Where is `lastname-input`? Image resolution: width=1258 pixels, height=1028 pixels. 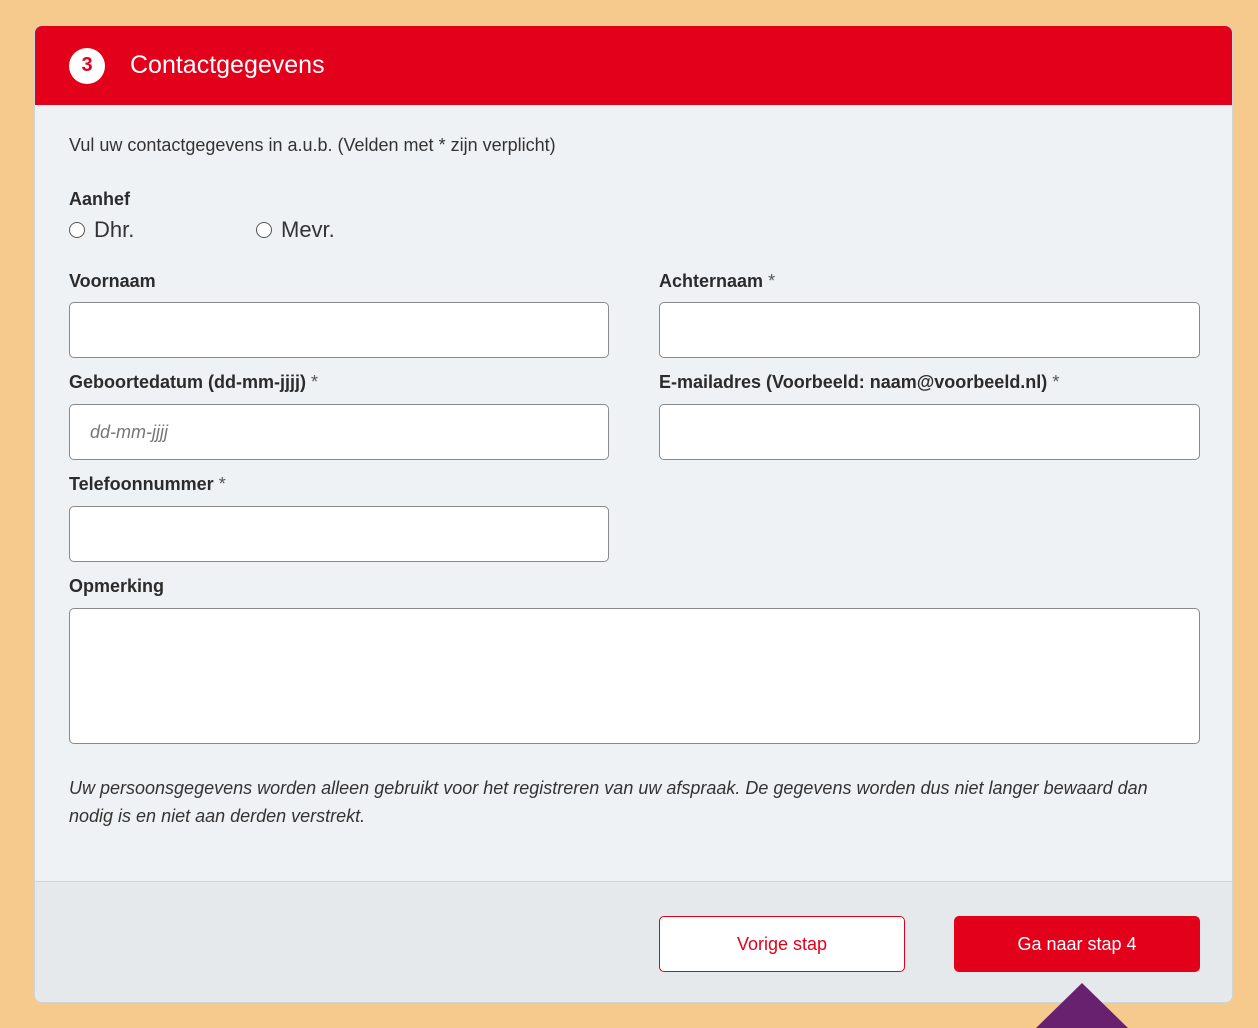
lastname-input is located at coordinates (929, 330).